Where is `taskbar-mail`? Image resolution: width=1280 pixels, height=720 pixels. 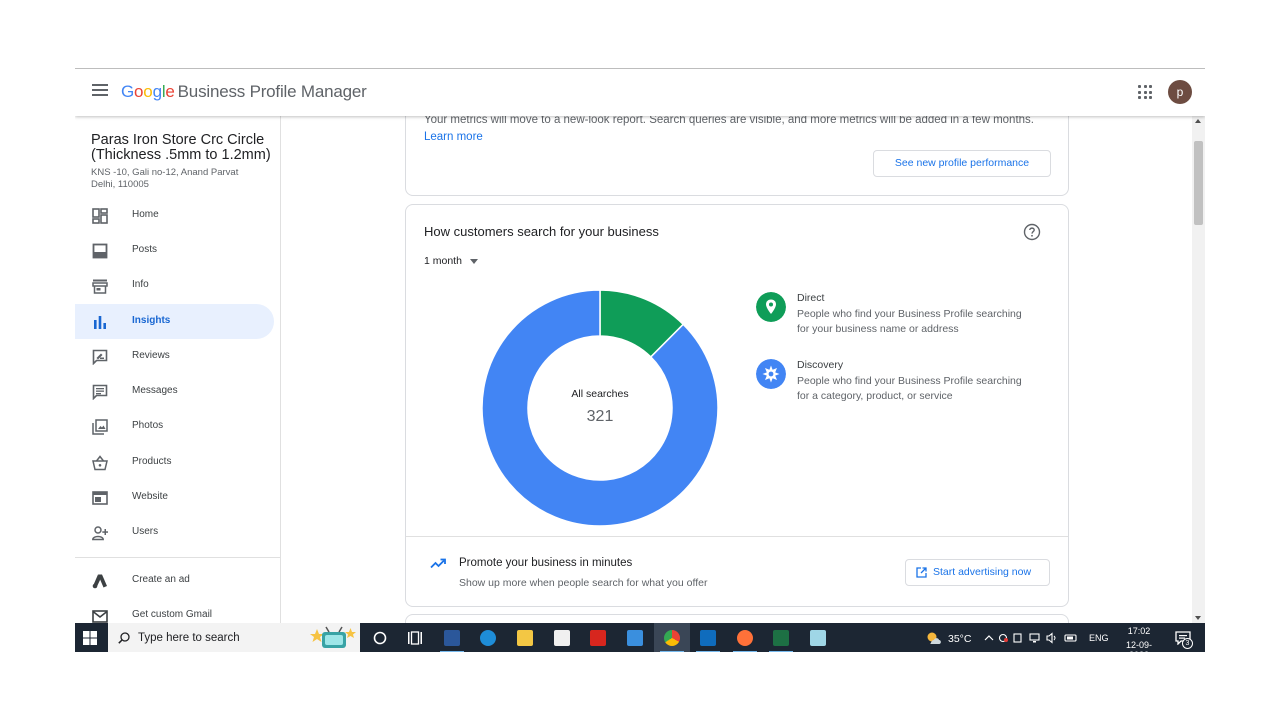 taskbar-mail is located at coordinates (635, 637).